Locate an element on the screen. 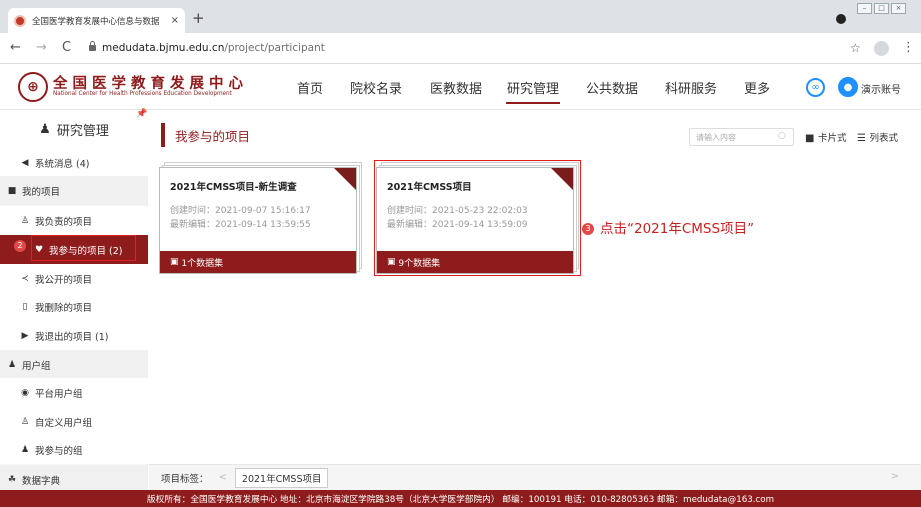 The image size is (921, 507). sidebar-title-label: 研究管理 is located at coordinates (82, 131).